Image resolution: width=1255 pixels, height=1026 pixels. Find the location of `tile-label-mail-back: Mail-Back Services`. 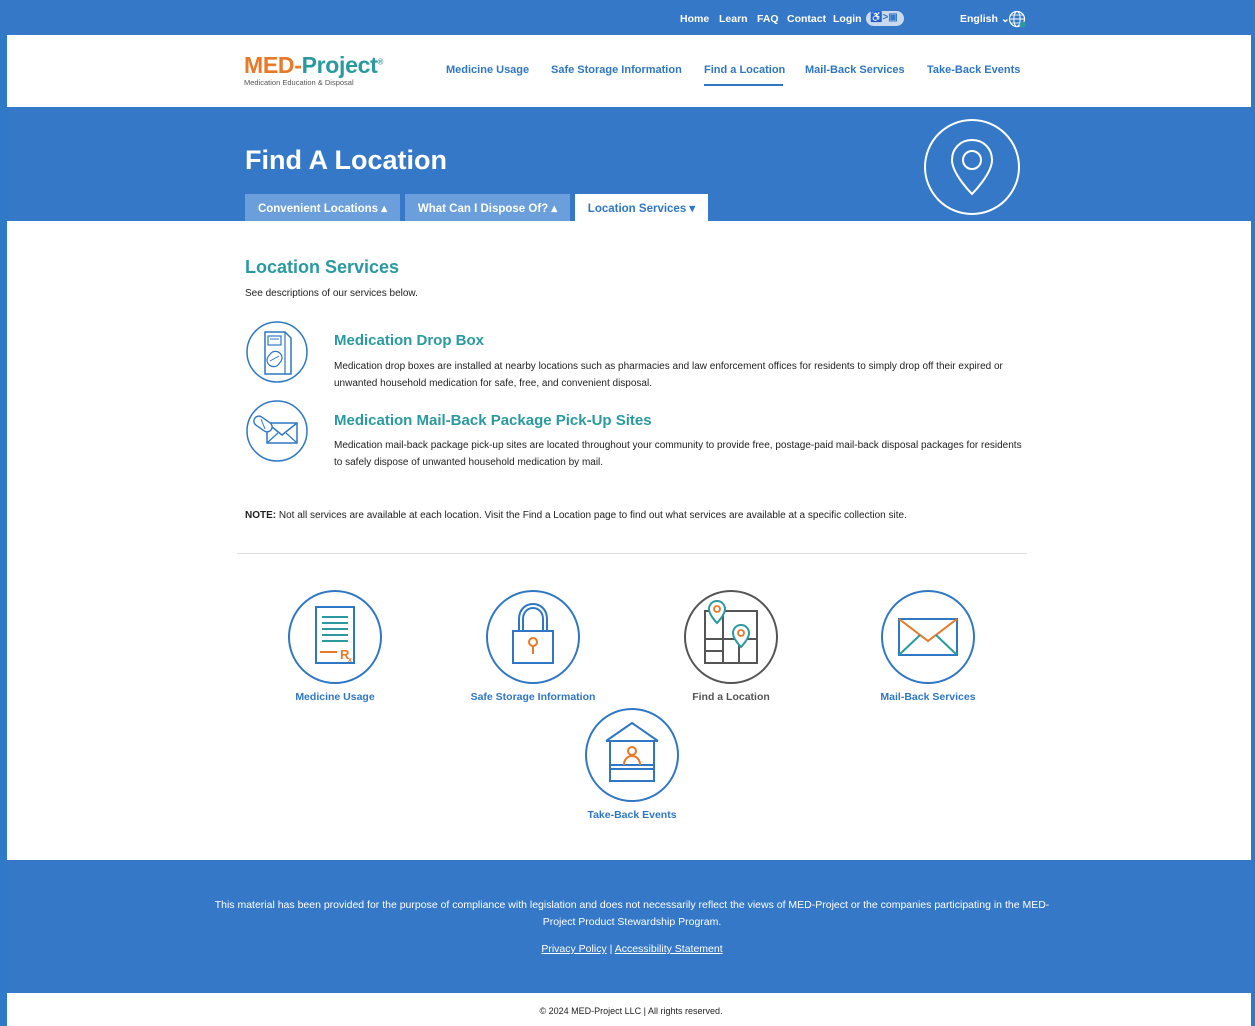

tile-label-mail-back: Mail-Back Services is located at coordinates (928, 697).